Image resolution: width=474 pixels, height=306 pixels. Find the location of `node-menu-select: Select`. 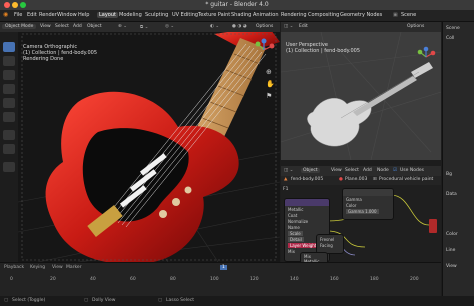

node-menu-select: Select is located at coordinates (352, 170).